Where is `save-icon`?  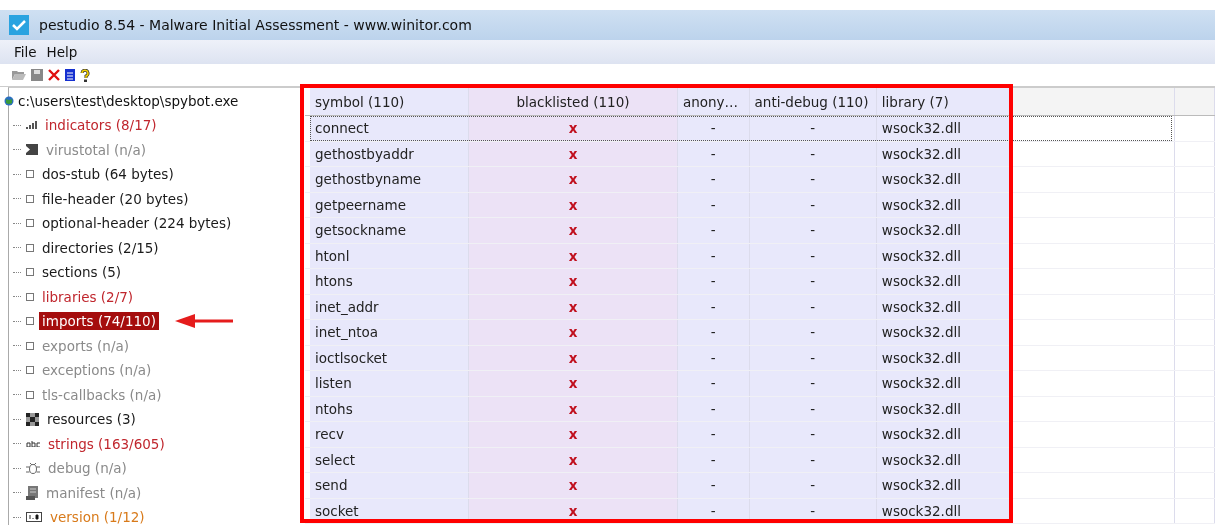
save-icon is located at coordinates (37, 75).